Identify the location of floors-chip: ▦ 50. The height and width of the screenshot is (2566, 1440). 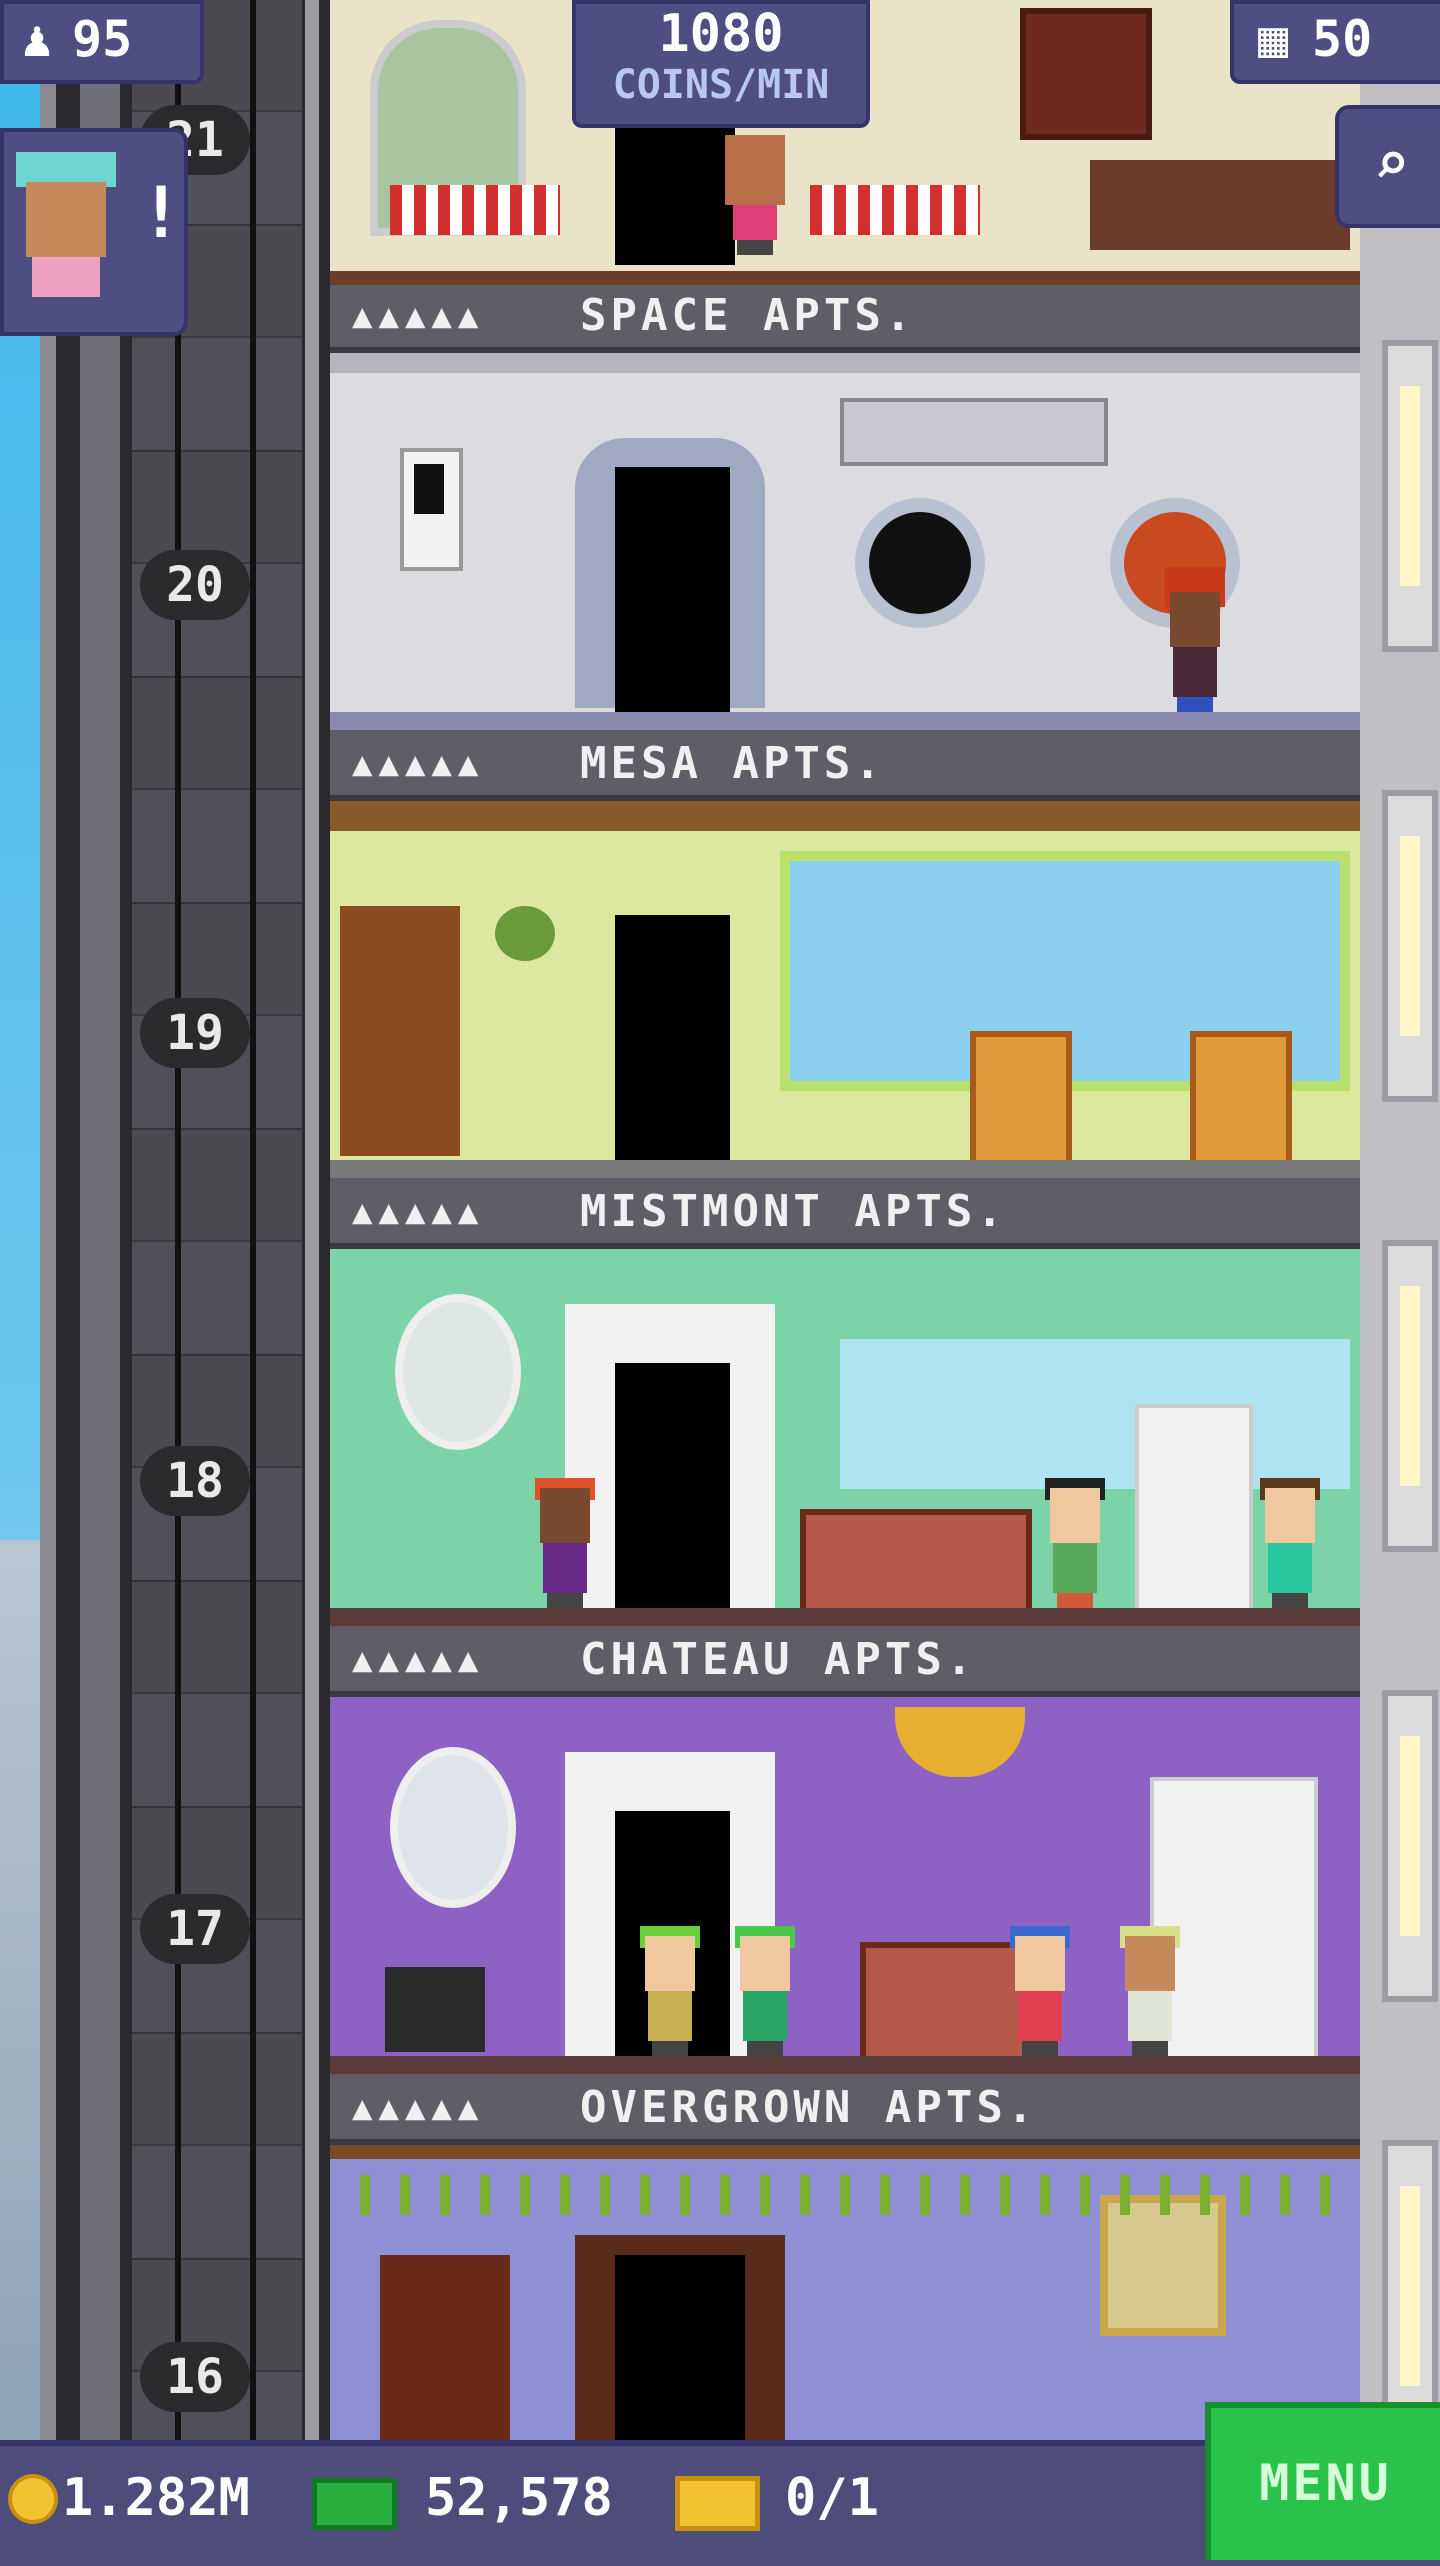
(1335, 42).